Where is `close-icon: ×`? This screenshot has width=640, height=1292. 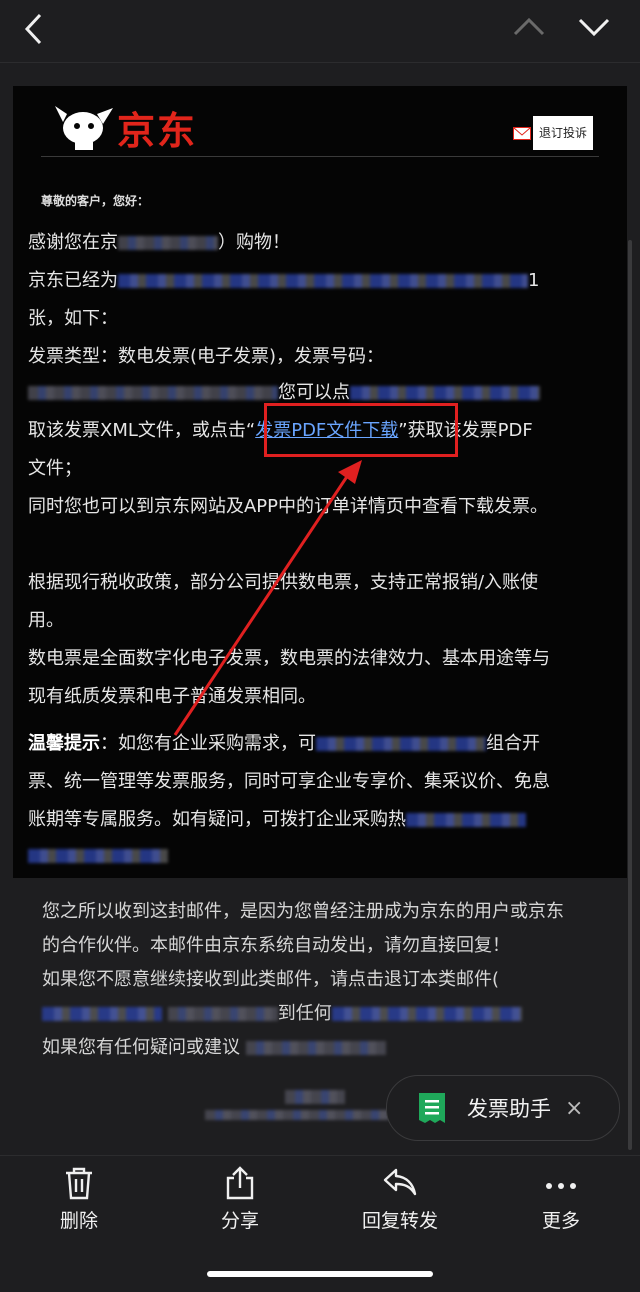 close-icon: × is located at coordinates (574, 1108).